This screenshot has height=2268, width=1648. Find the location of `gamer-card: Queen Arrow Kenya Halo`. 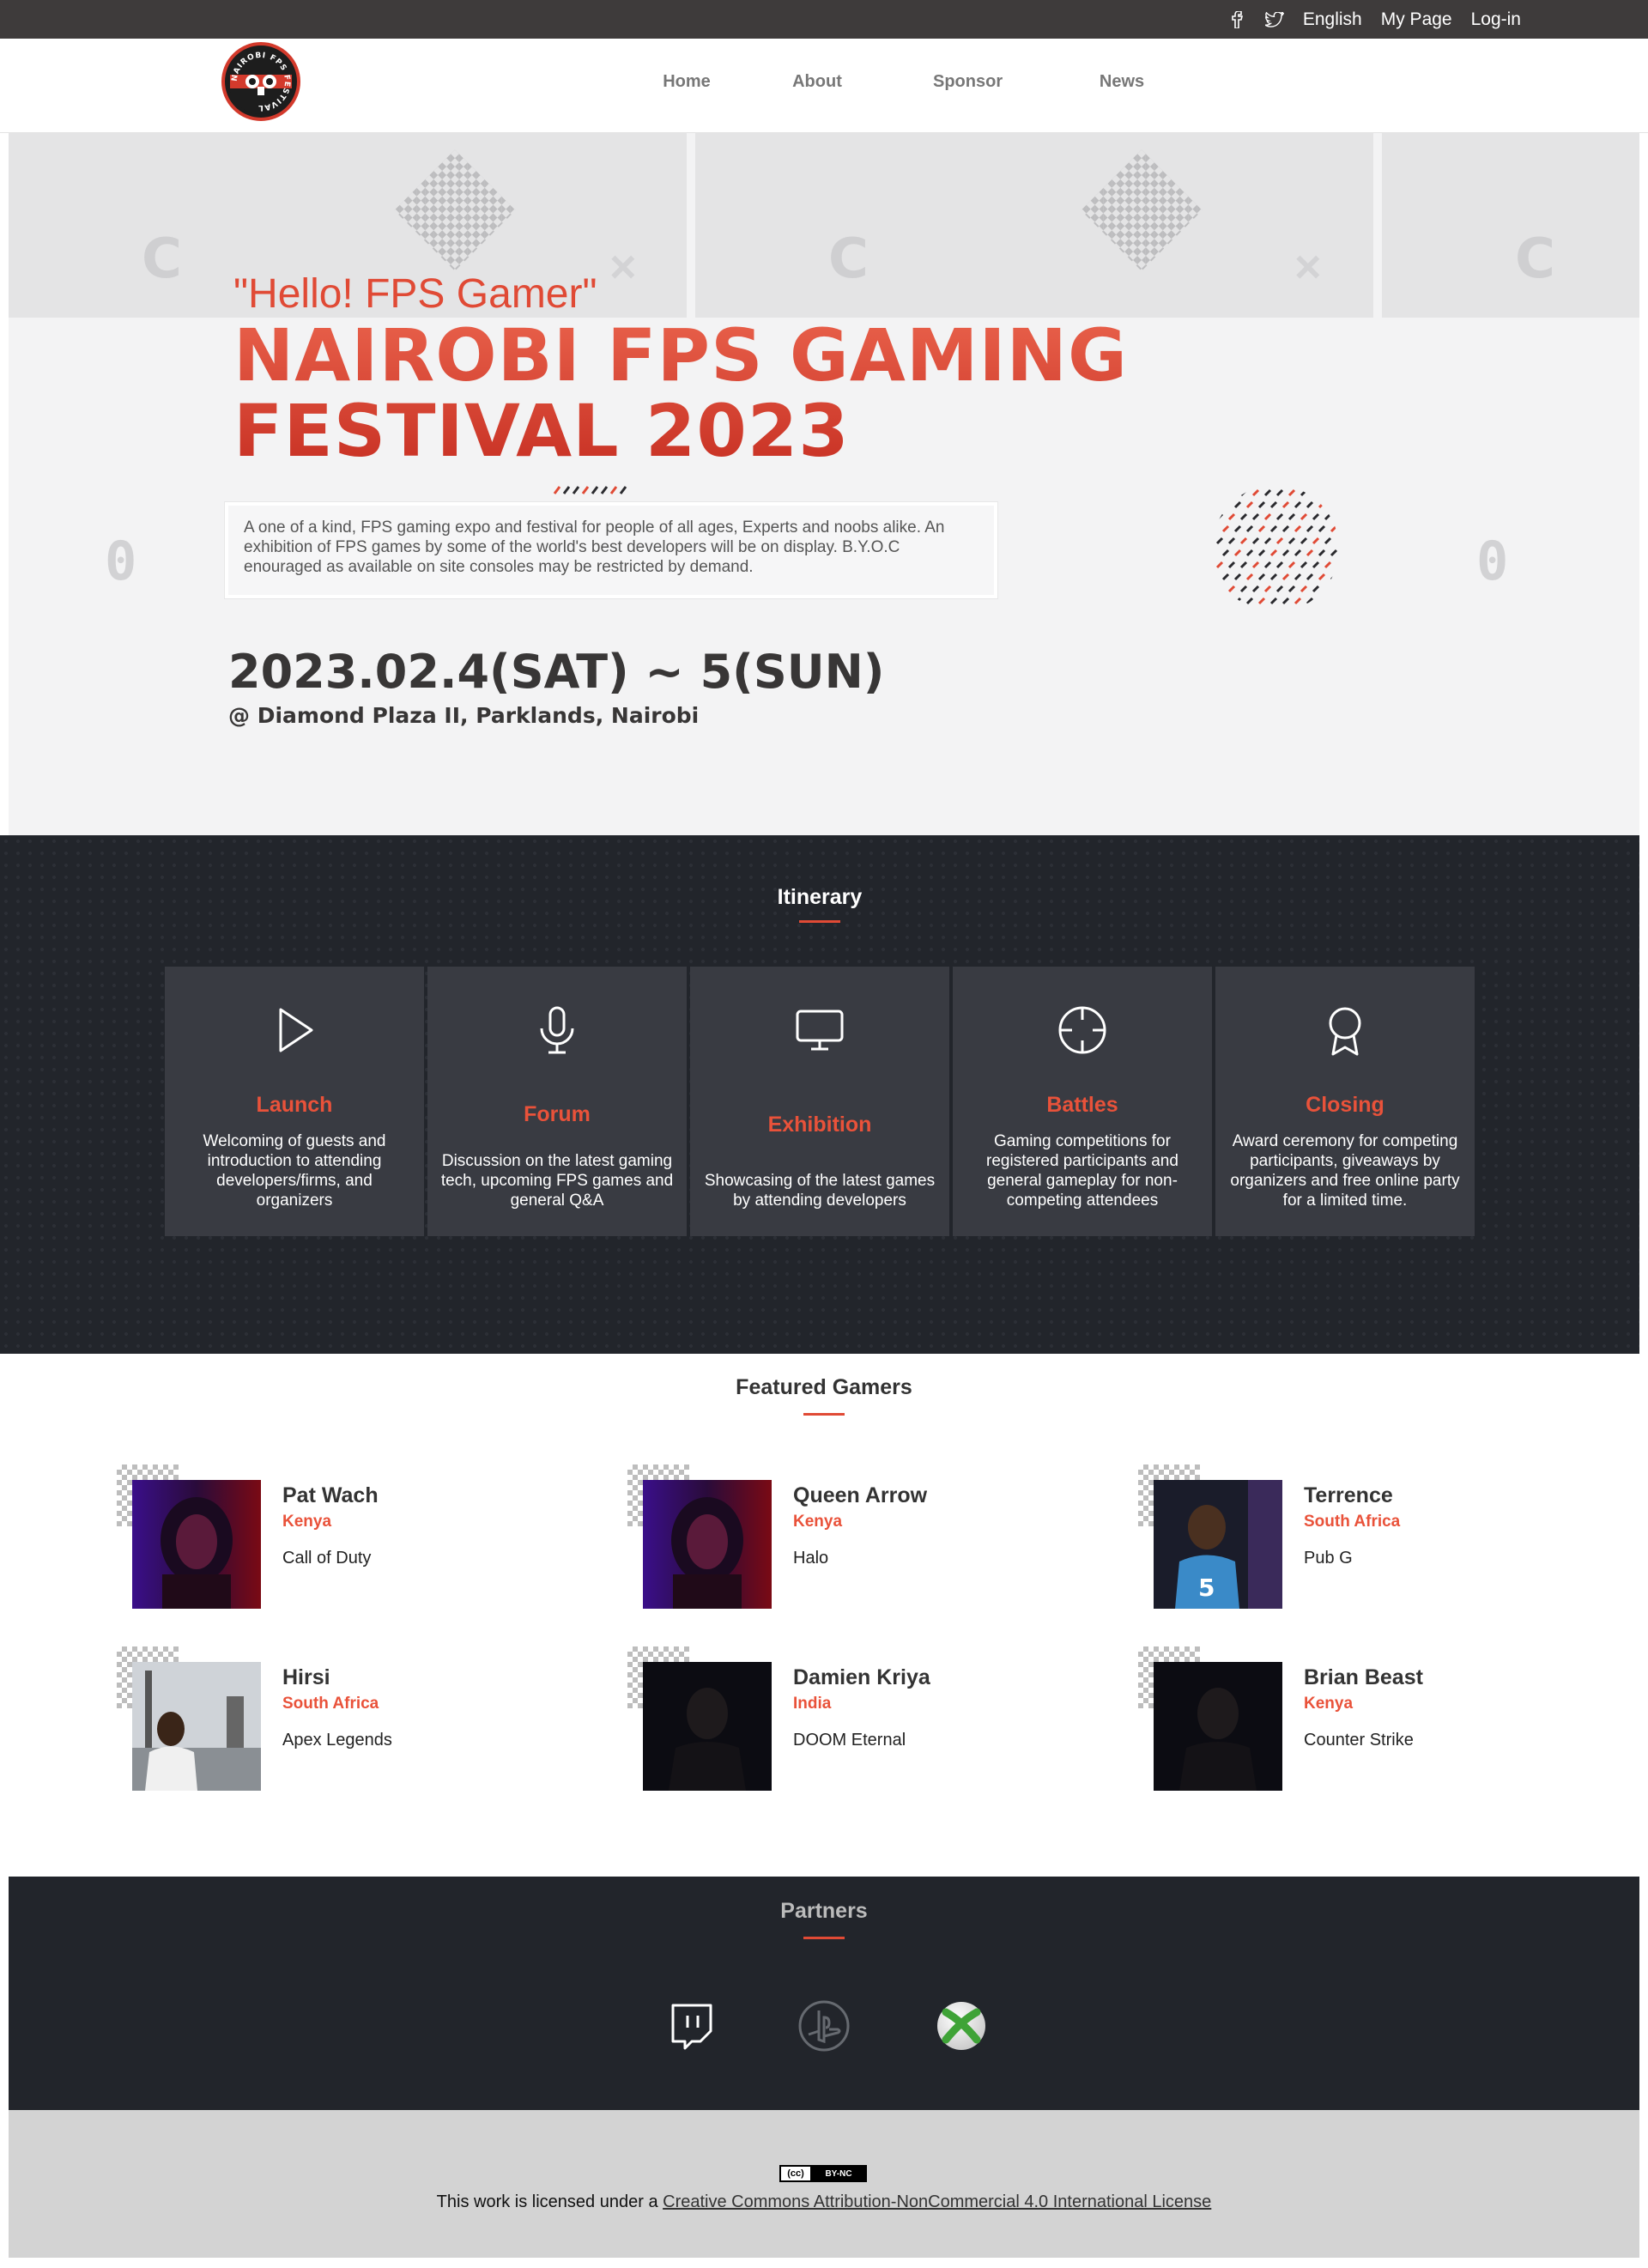

gamer-card: Queen Arrow Kenya Halo is located at coordinates (850, 1537).